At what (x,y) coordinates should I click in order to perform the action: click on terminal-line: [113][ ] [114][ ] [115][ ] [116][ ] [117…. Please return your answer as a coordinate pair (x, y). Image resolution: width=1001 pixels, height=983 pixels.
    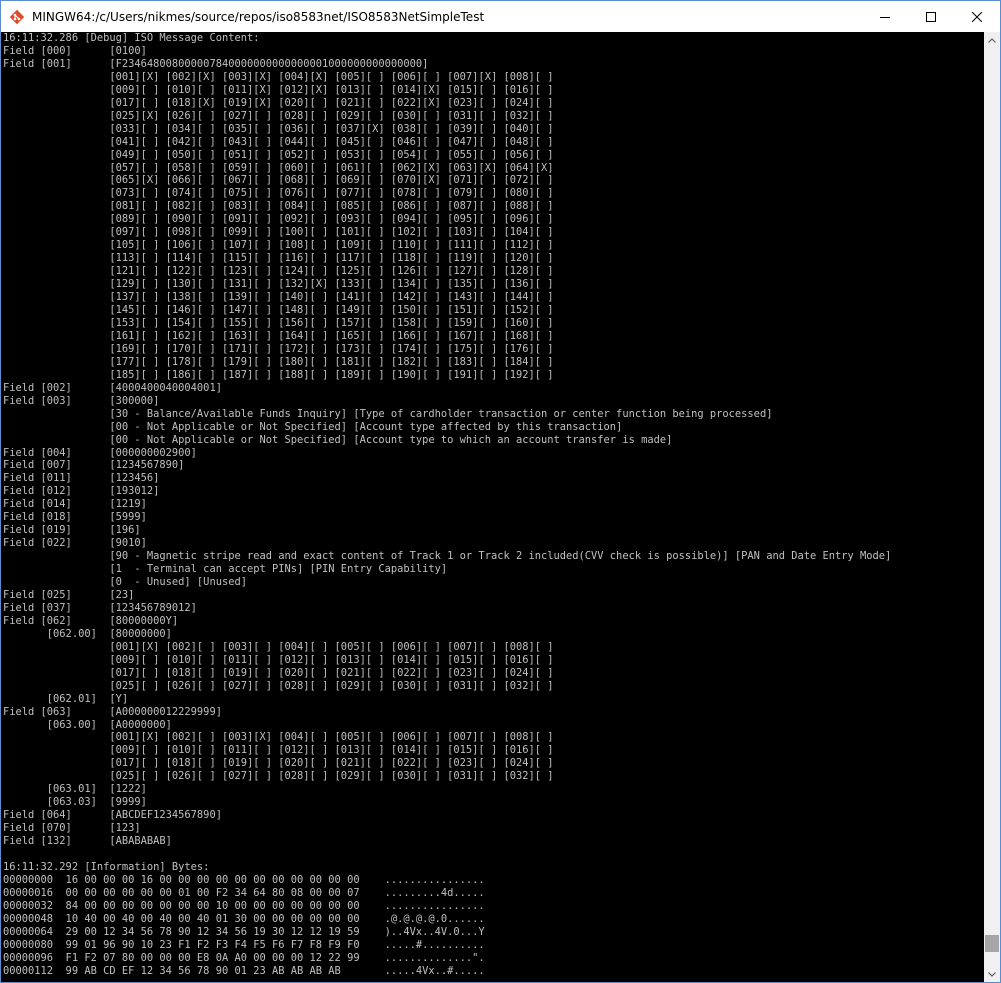
    Looking at the image, I should click on (278, 258).